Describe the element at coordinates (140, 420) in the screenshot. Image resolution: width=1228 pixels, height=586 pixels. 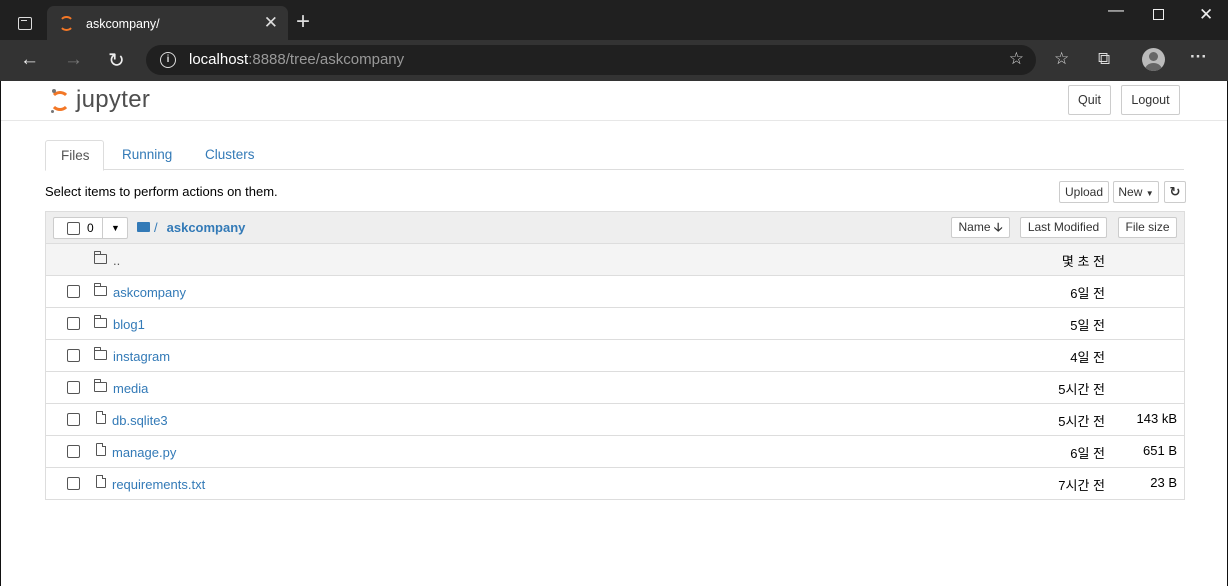
I see `item-name: db.sqlite3` at that location.